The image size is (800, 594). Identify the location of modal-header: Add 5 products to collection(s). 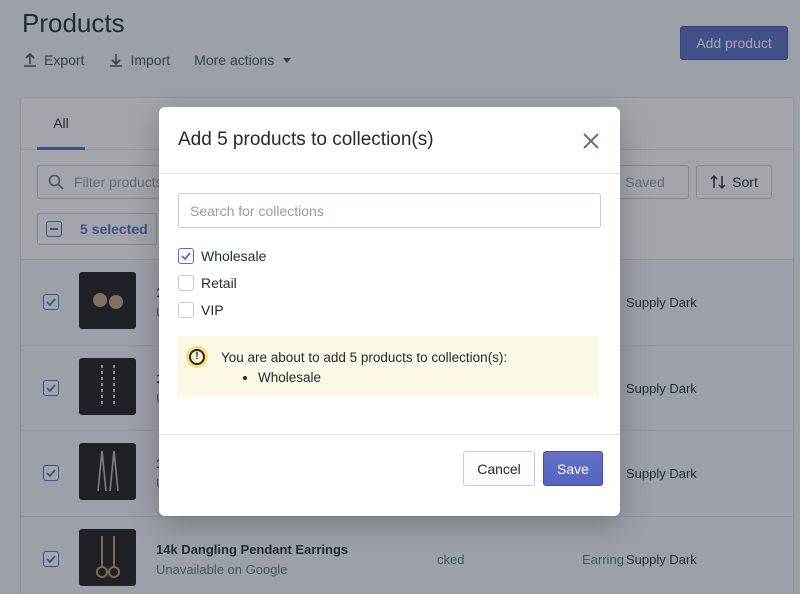
(389, 140).